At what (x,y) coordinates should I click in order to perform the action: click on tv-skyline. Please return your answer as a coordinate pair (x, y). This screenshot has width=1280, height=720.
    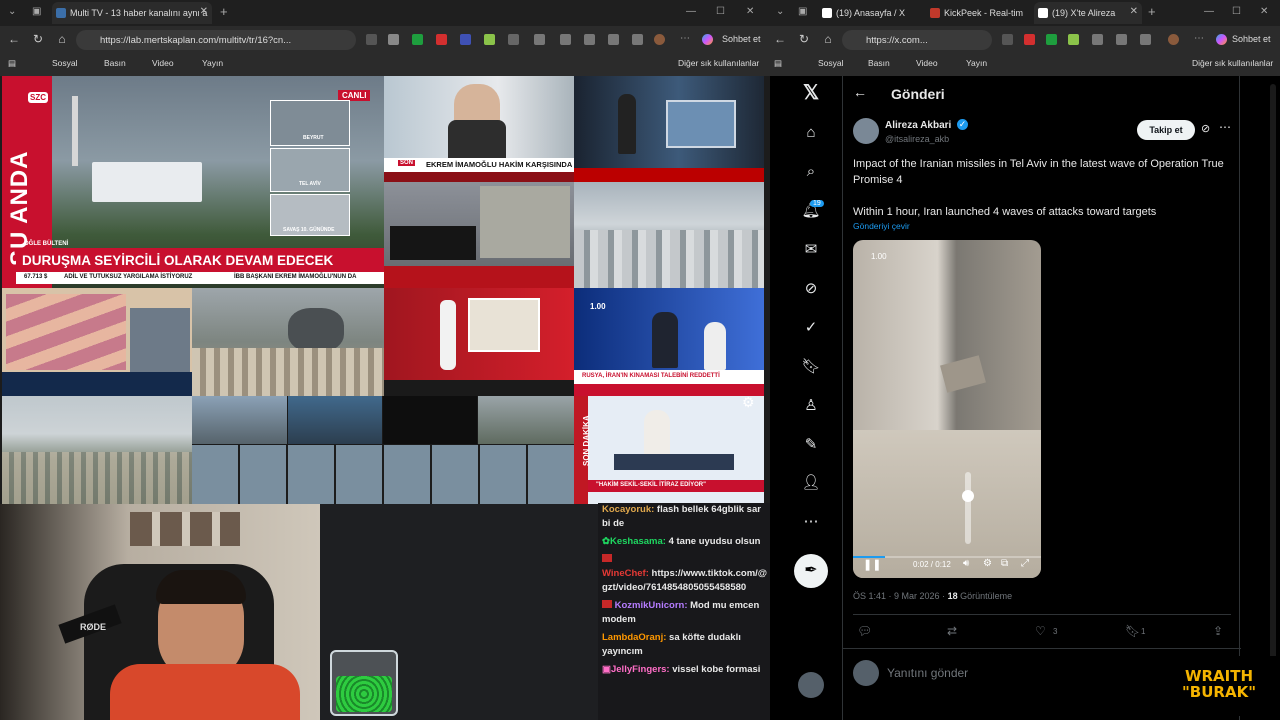
    Looking at the image, I should click on (669, 235).